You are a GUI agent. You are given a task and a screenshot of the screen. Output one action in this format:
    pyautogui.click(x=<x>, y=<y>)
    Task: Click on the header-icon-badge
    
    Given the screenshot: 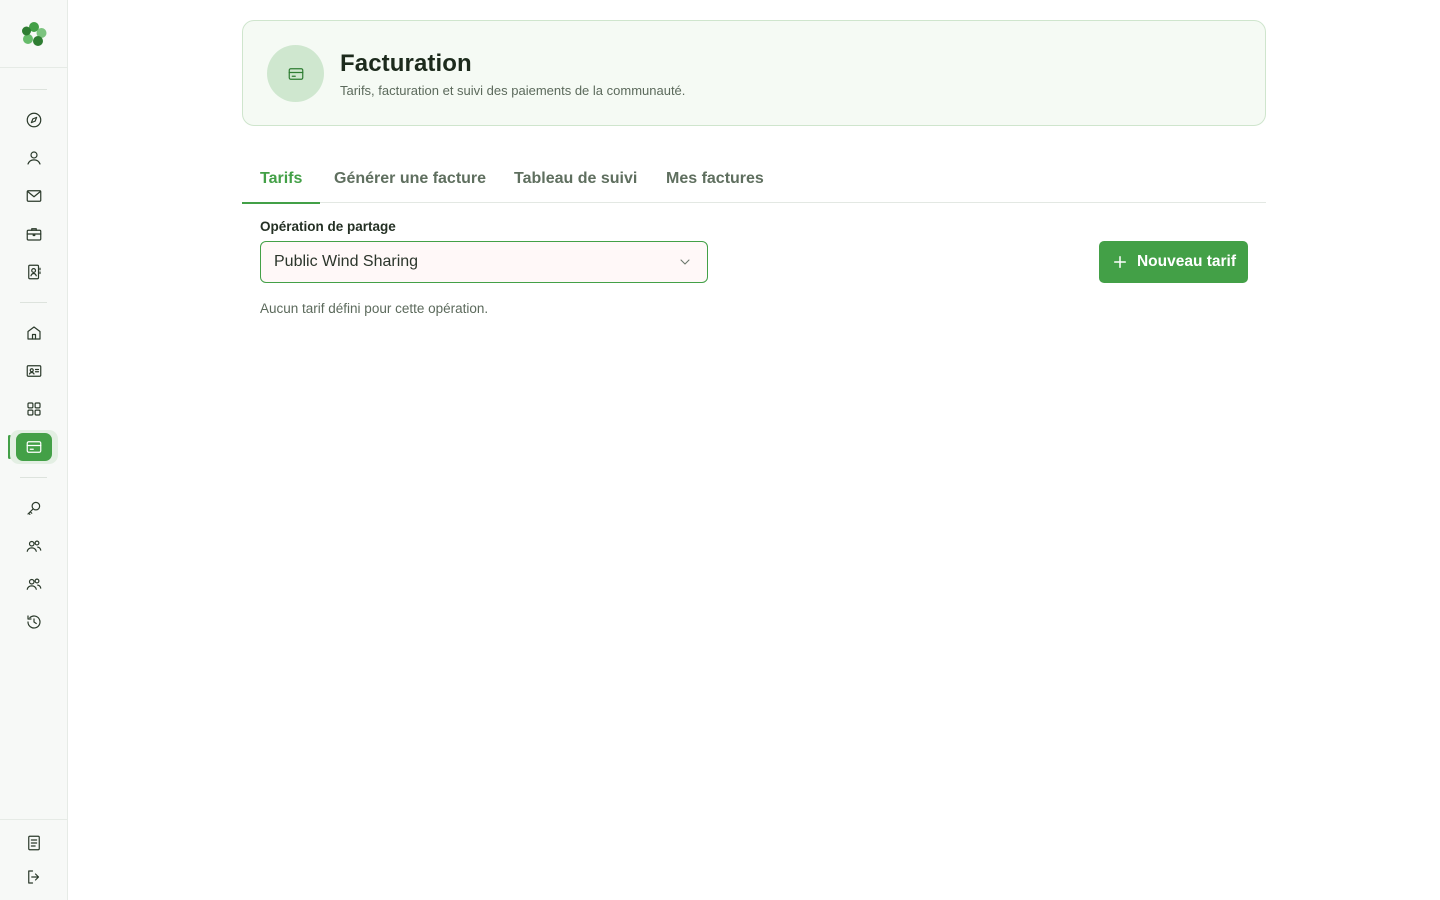 What is the action you would take?
    pyautogui.click(x=295, y=73)
    